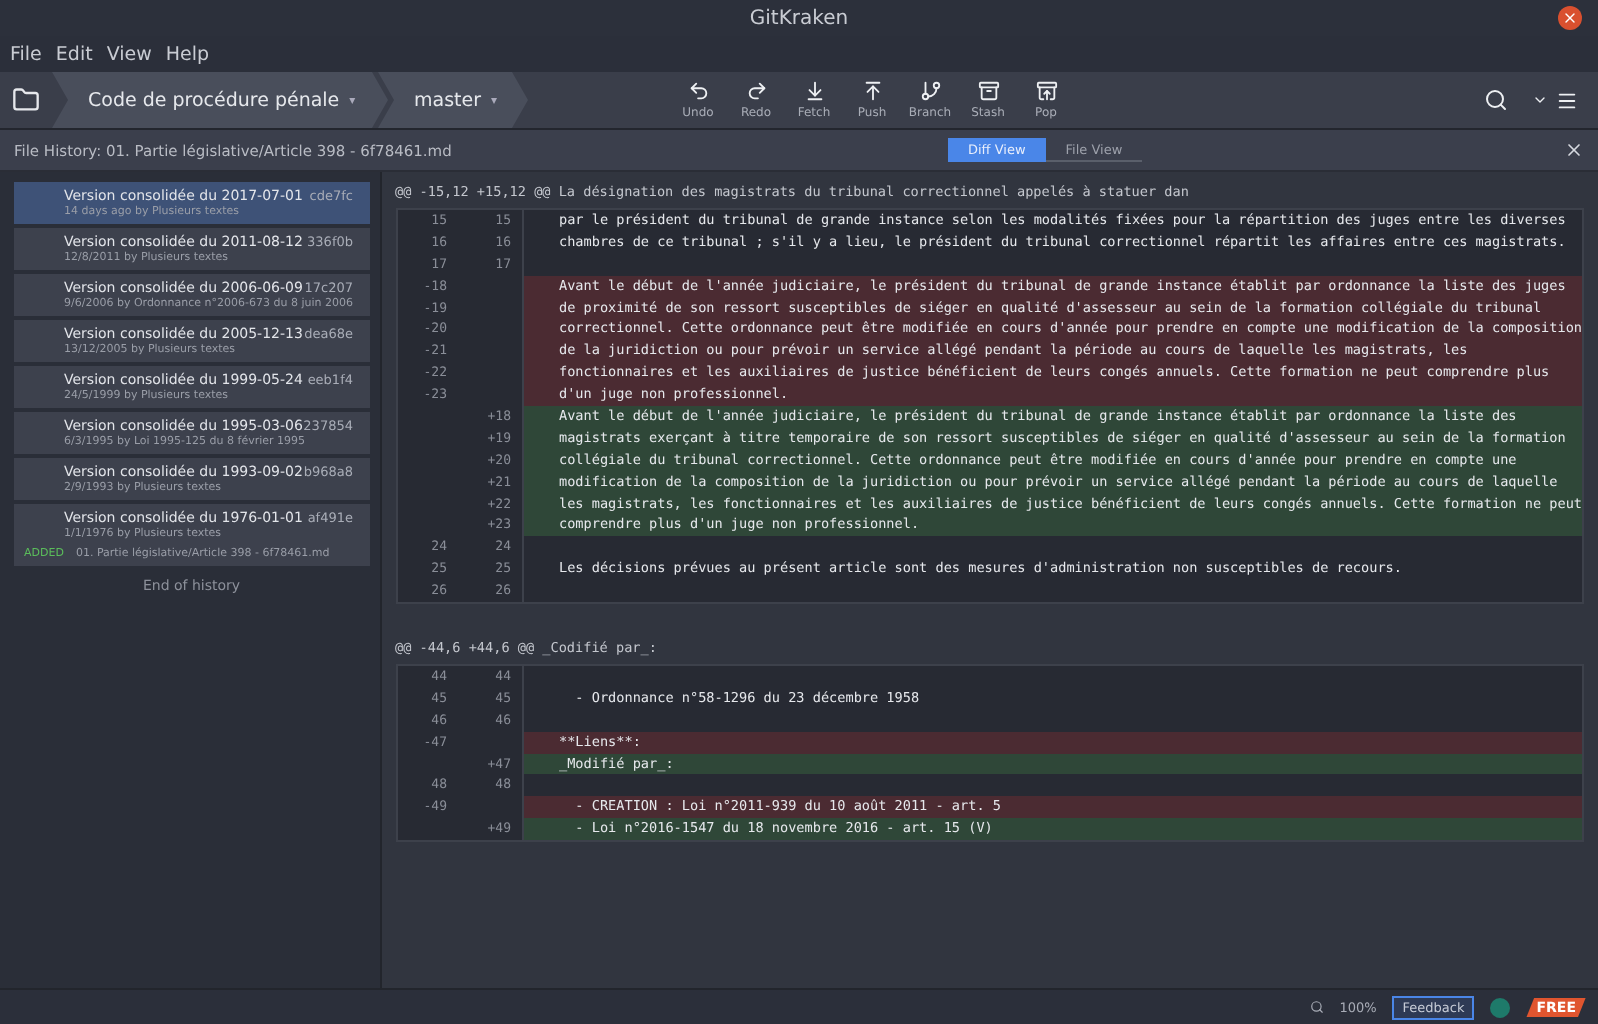 The height and width of the screenshot is (1024, 1598). I want to click on close-button, so click(1570, 18).